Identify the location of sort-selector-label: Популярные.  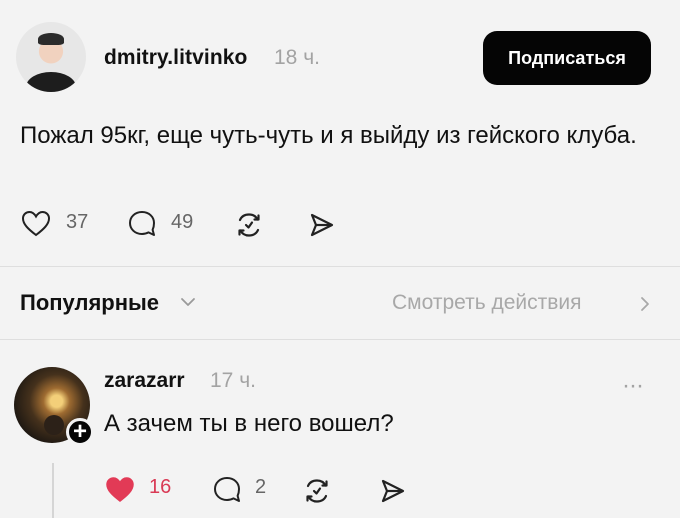
(89, 303).